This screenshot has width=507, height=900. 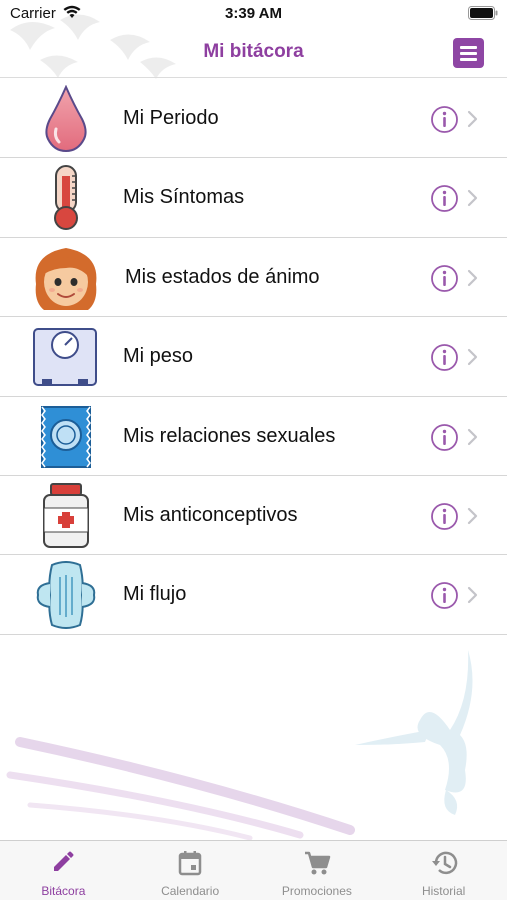 I want to click on face-avatar-icon, so click(x=66, y=278).